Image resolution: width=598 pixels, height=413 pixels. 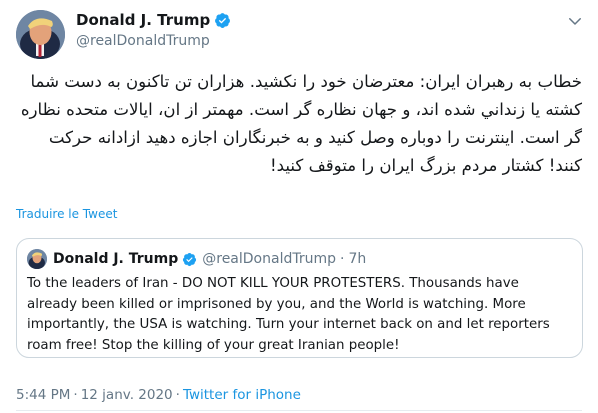 I want to click on quoted-tweet-header: Donald J. Trump @realDonaldTrump · 7h, so click(x=196, y=259).